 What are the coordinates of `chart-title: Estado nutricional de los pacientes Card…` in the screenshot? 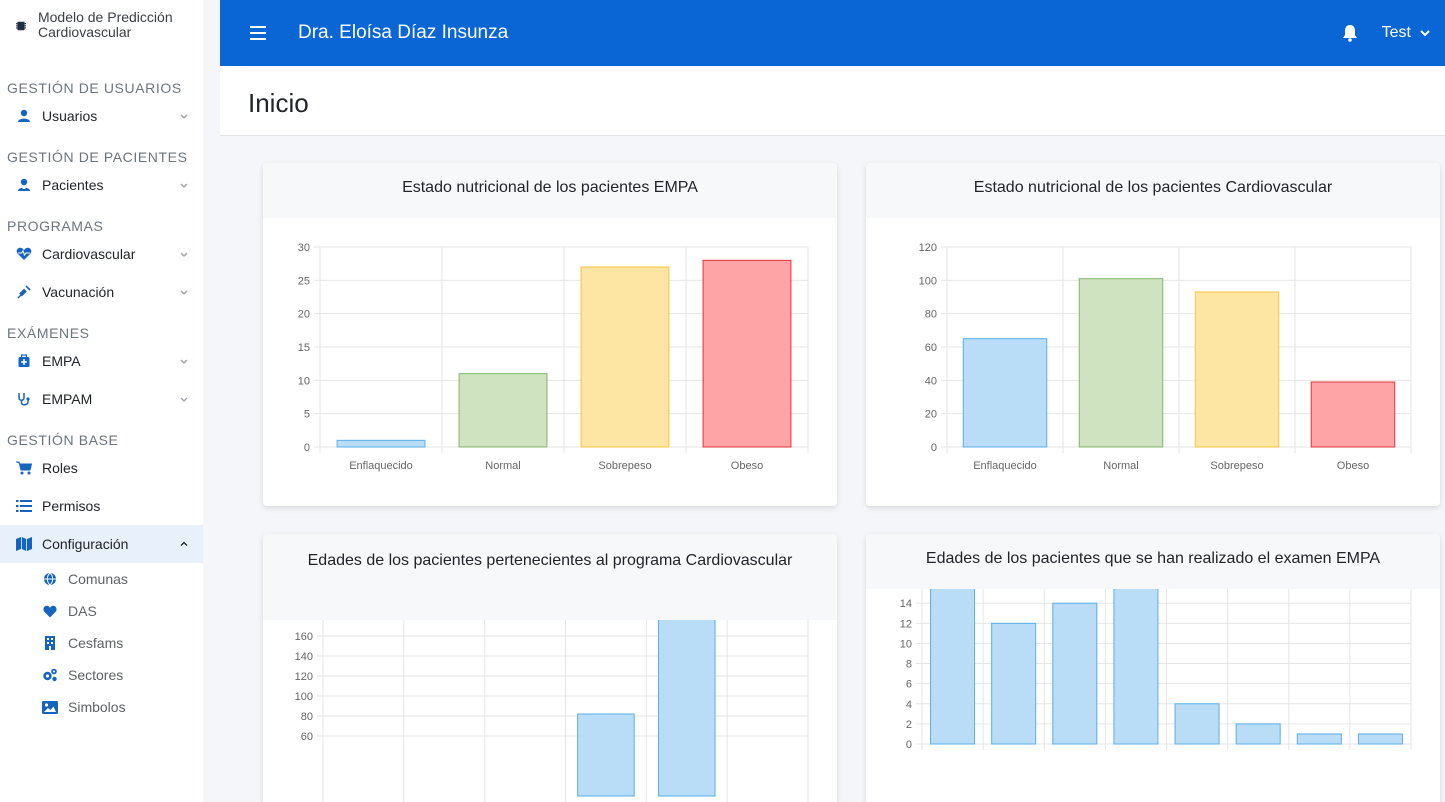 It's located at (1153, 190).